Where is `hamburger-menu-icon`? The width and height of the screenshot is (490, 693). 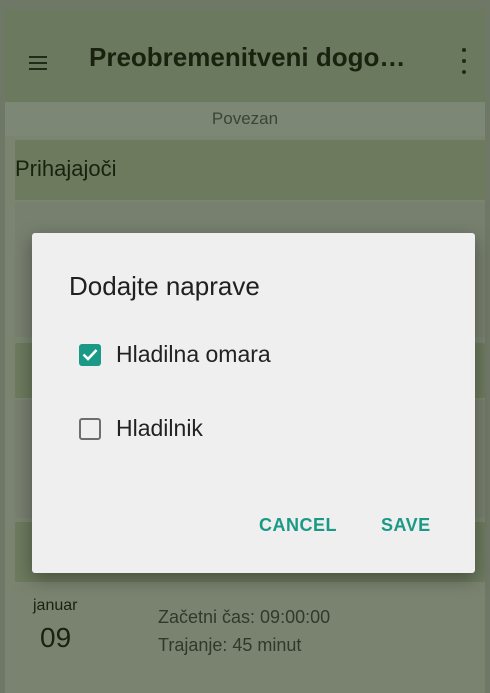
hamburger-menu-icon is located at coordinates (38, 63).